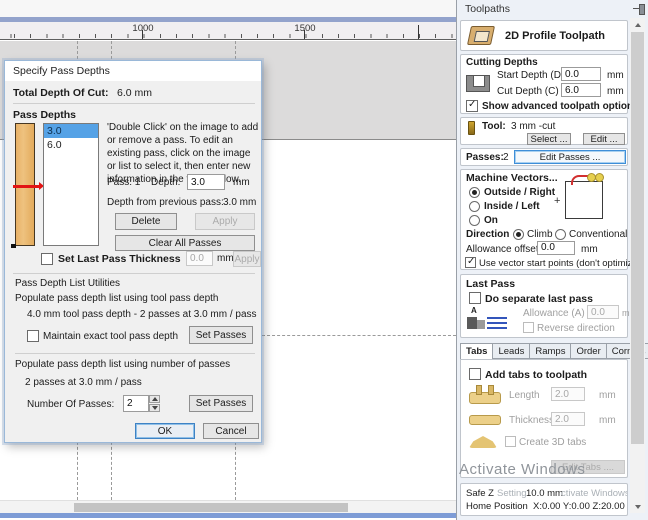  Describe the element at coordinates (639, 9) in the screenshot. I see `pin-icon` at that location.